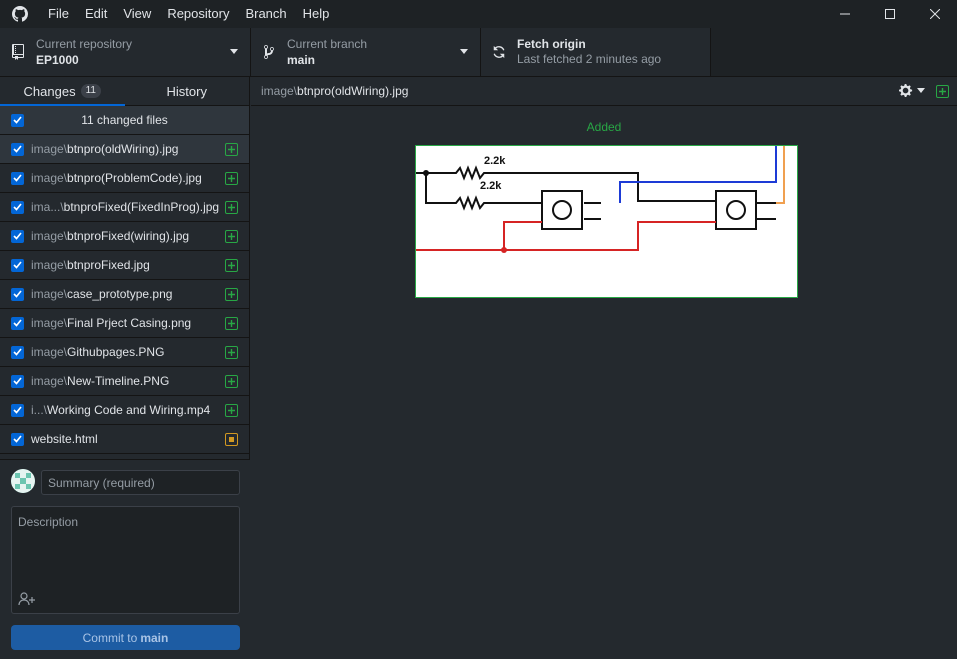 This screenshot has width=957, height=659. What do you see at coordinates (327, 43) in the screenshot?
I see `branch-label: Current branch` at bounding box center [327, 43].